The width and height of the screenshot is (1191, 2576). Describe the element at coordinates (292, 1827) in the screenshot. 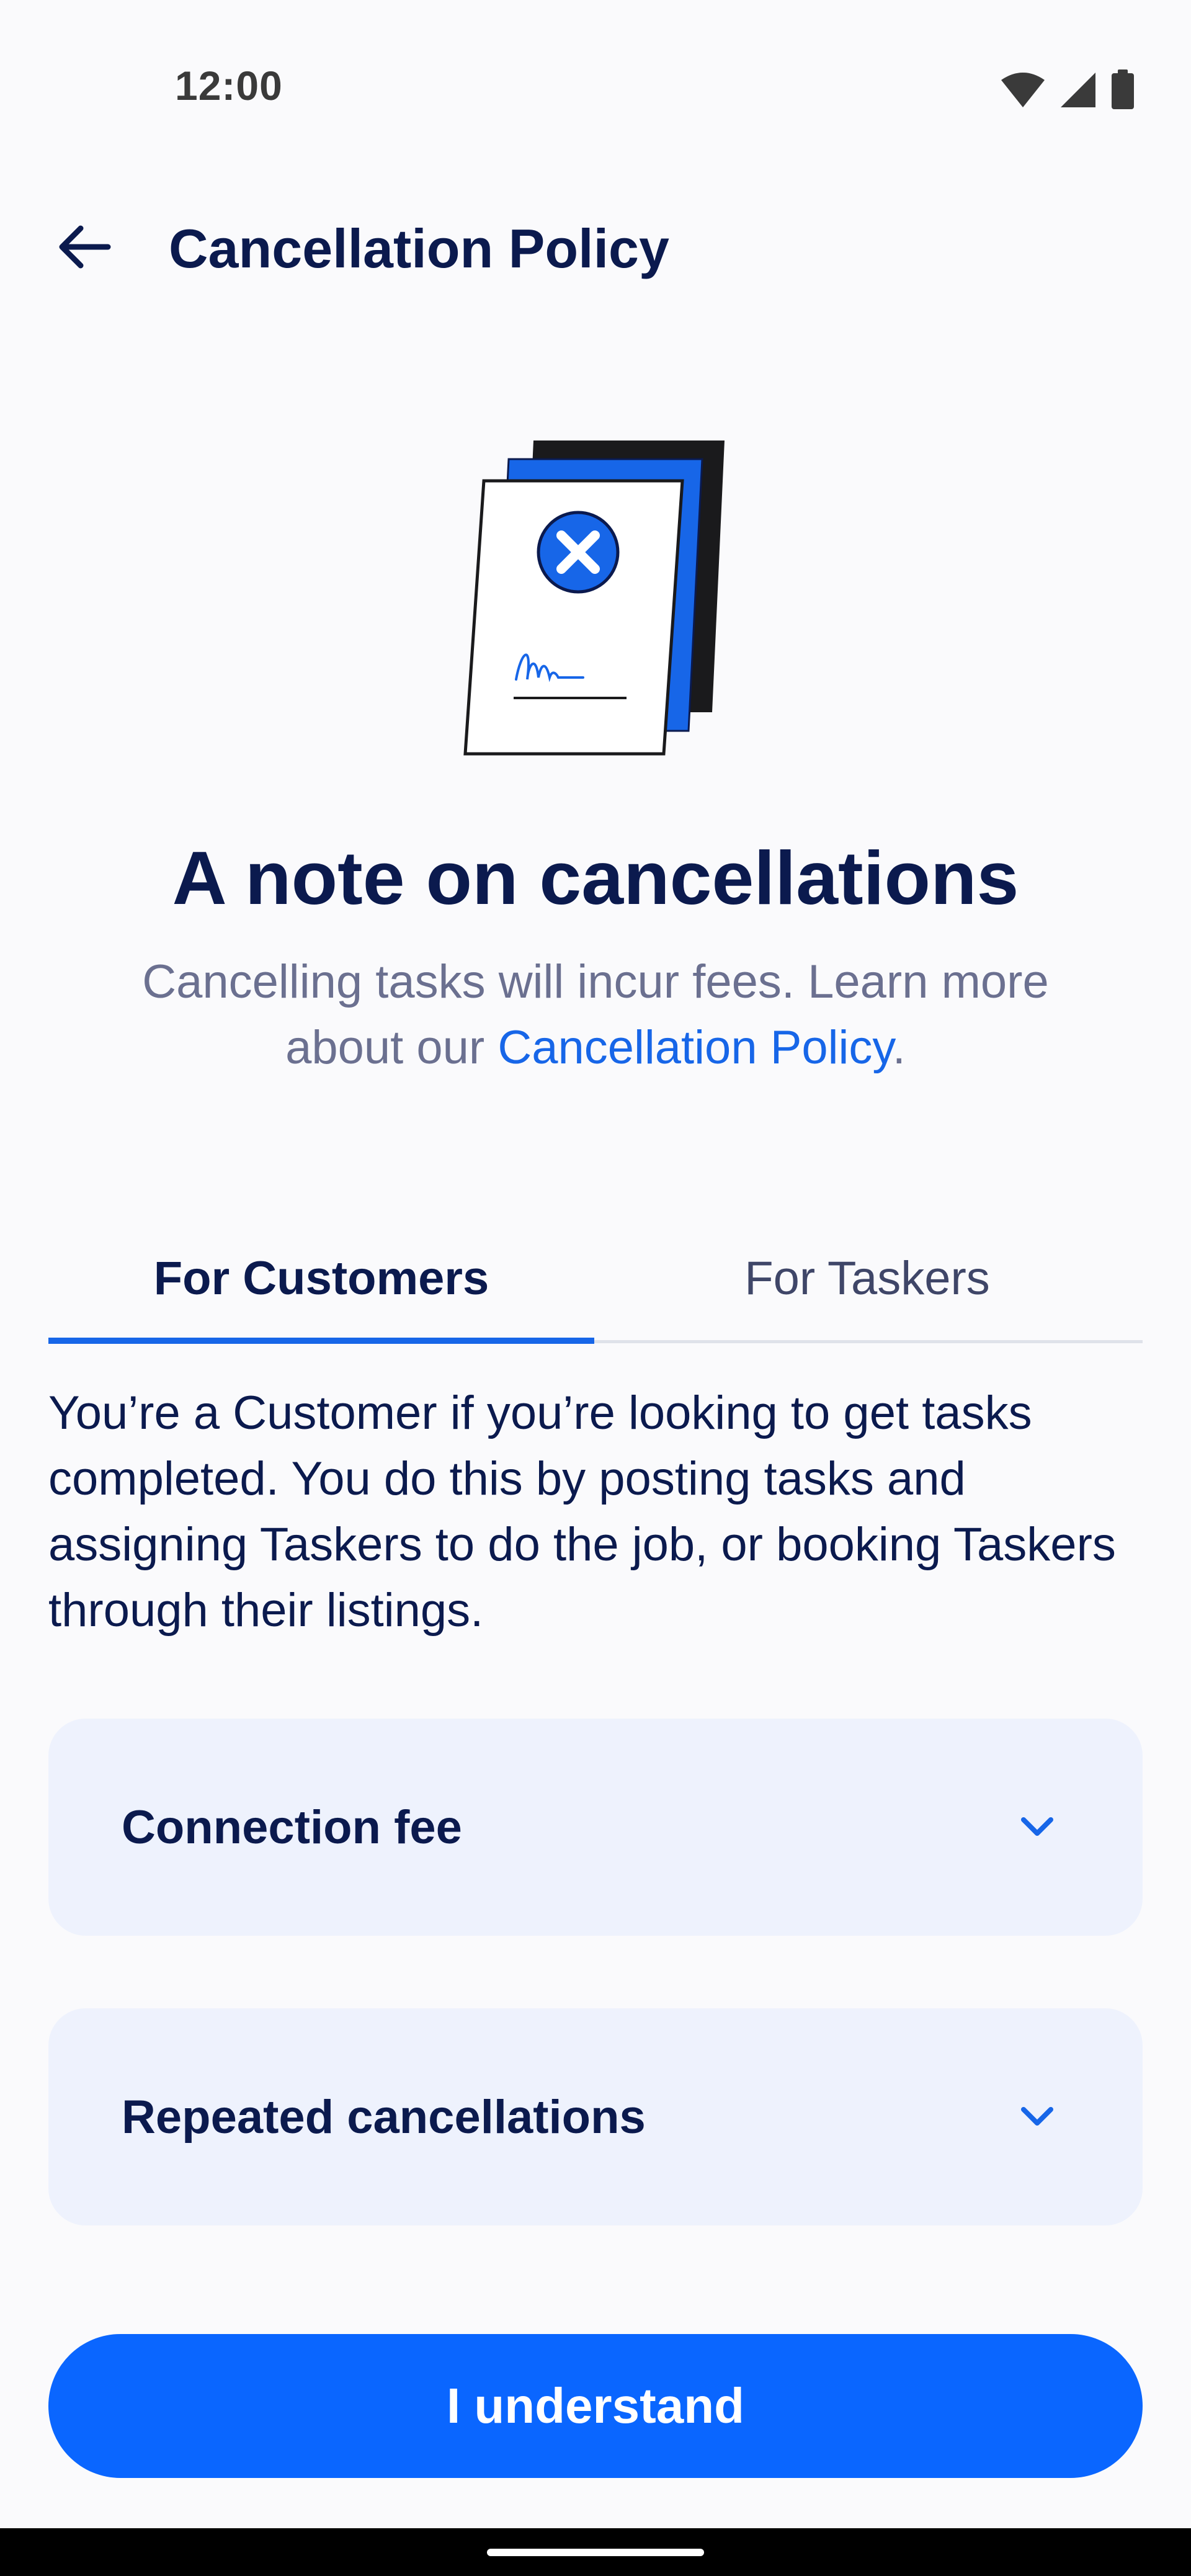

I see `accordion-label: Connection fee` at that location.